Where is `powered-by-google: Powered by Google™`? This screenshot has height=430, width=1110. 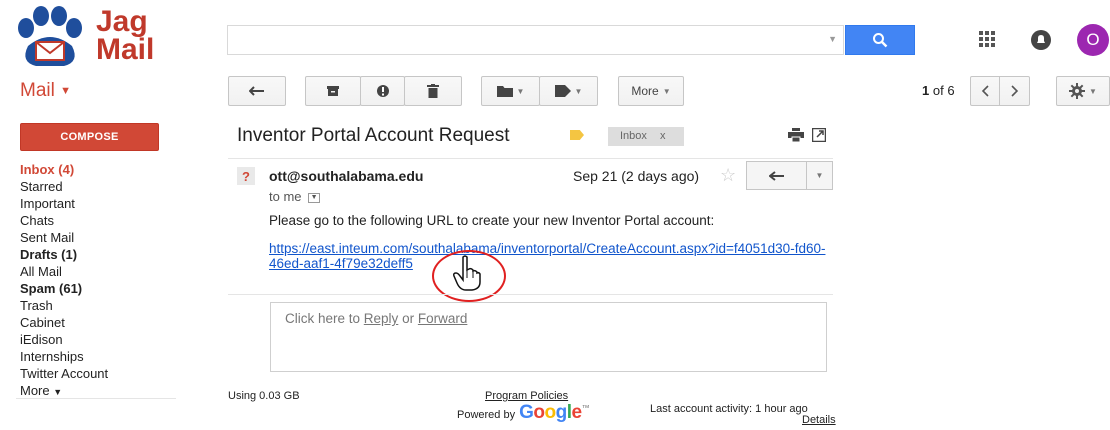
powered-by-google: Powered by Google™ is located at coordinates (523, 413).